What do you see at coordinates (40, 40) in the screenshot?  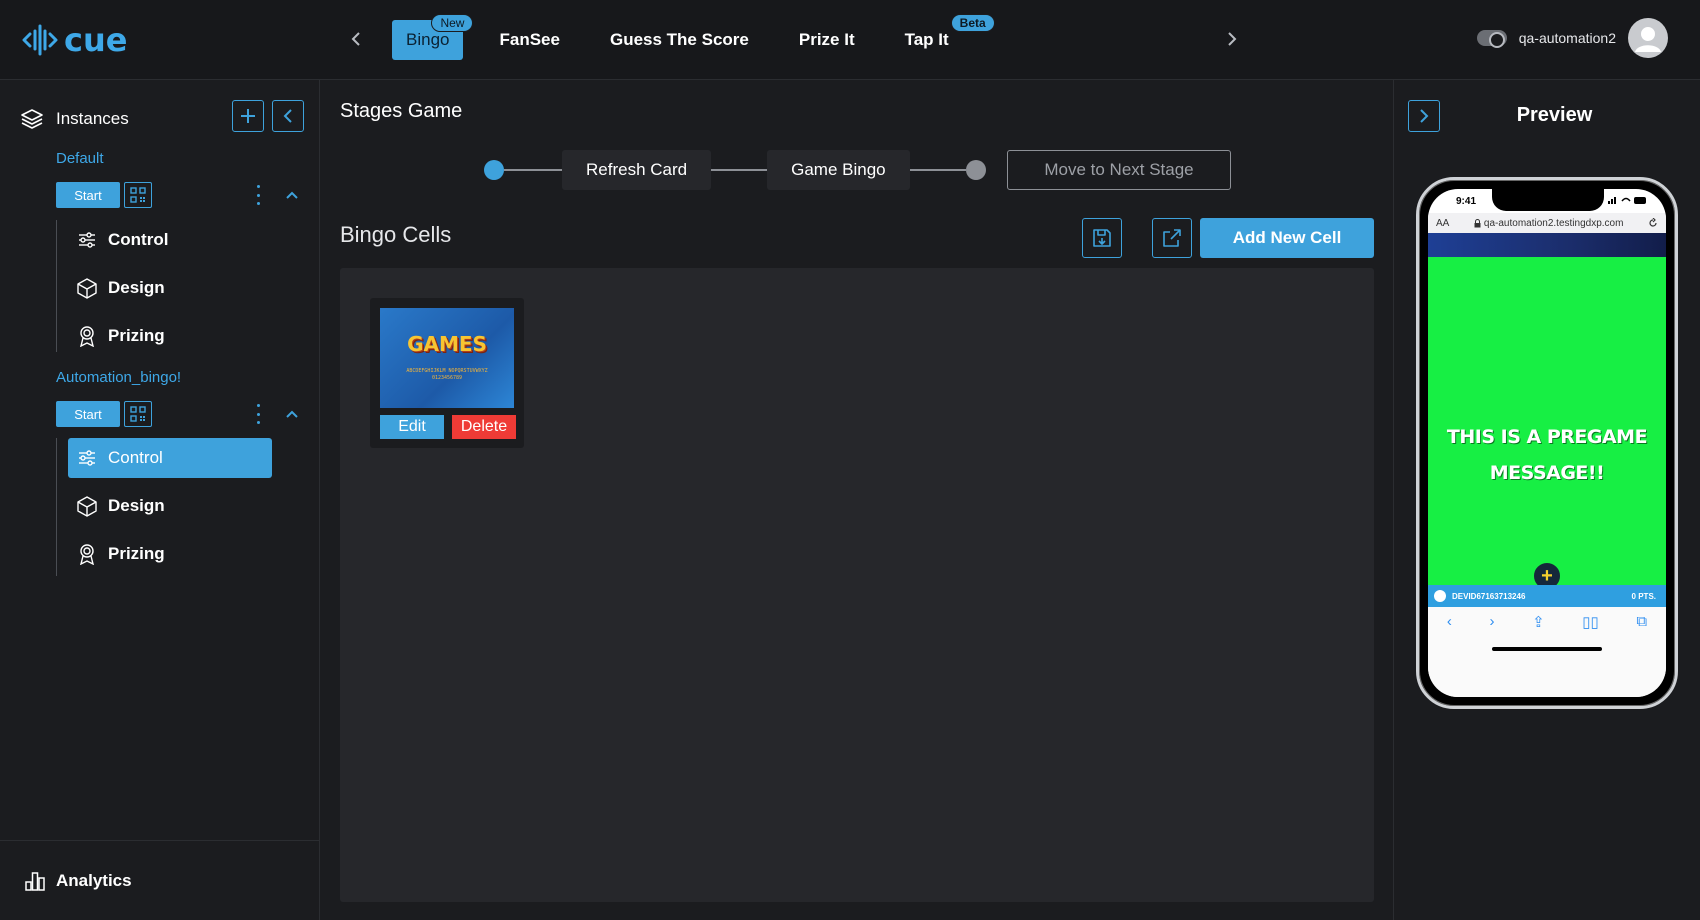 I see `waveform-logo-icon` at bounding box center [40, 40].